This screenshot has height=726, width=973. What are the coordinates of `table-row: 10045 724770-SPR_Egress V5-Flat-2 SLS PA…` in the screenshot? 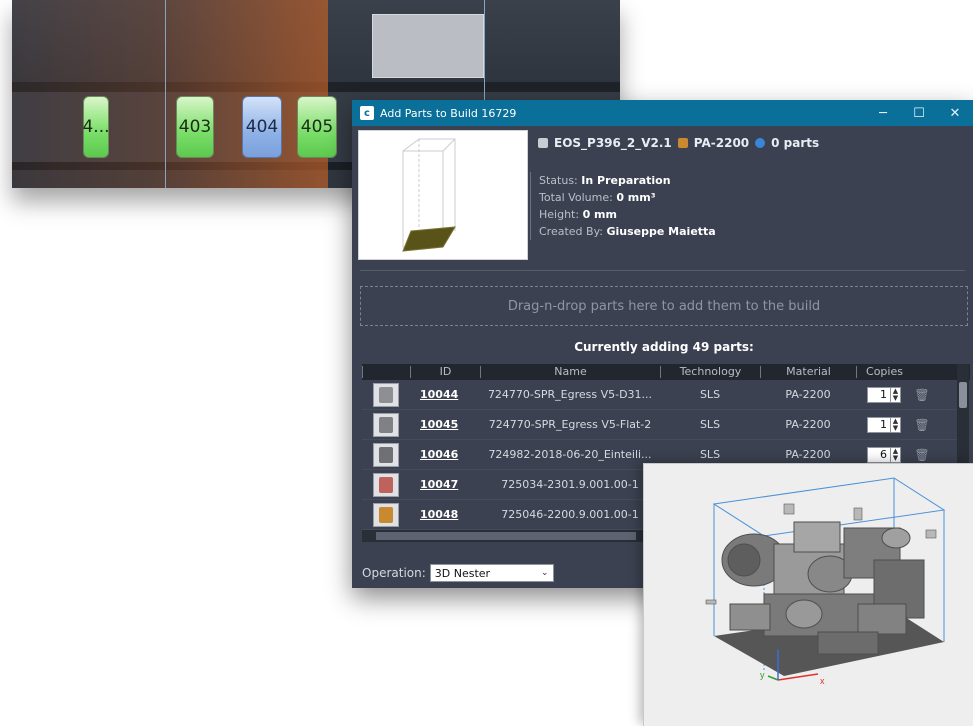 It's located at (666, 425).